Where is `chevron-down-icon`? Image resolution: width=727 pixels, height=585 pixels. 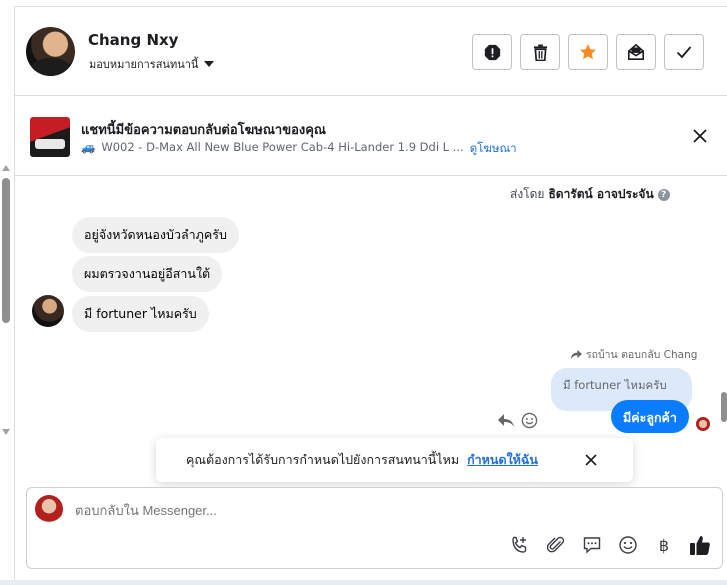 chevron-down-icon is located at coordinates (209, 64).